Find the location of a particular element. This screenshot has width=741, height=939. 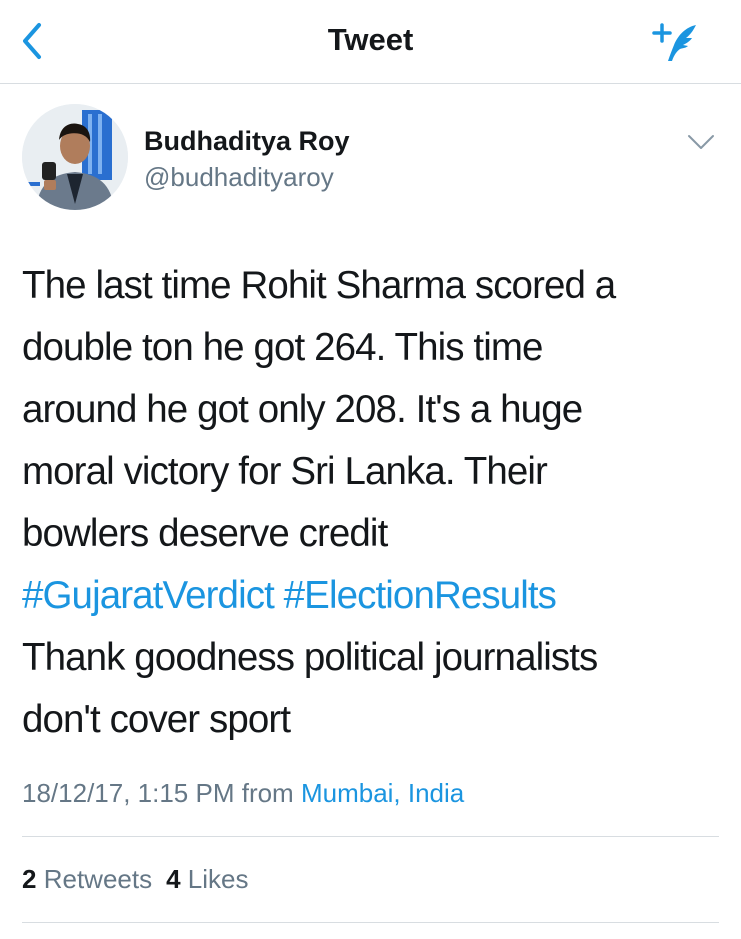

compose-tweet-icon is located at coordinates (674, 42).